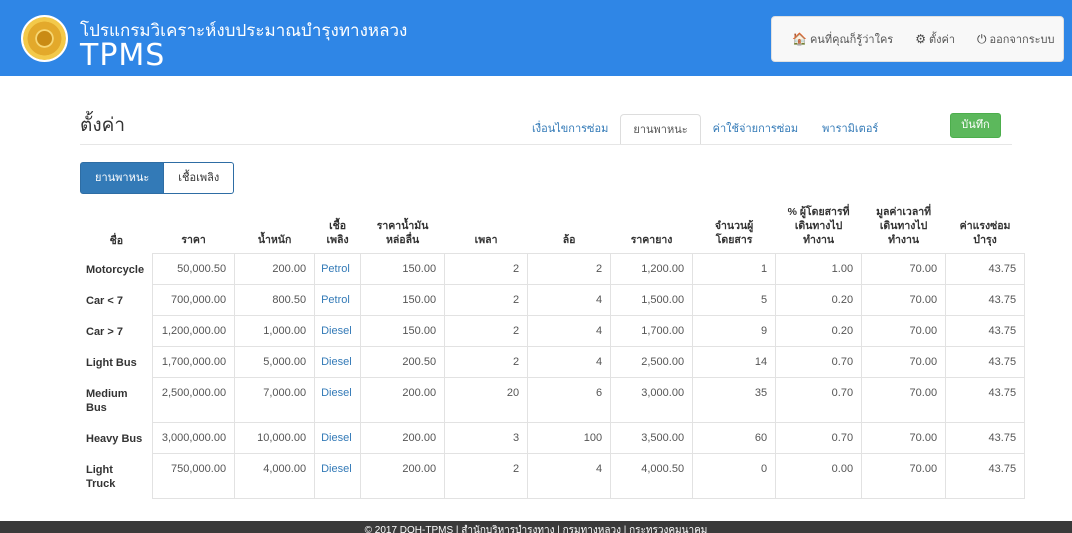  What do you see at coordinates (275, 476) in the screenshot?
I see `cell-weight: 4,000.00` at bounding box center [275, 476].